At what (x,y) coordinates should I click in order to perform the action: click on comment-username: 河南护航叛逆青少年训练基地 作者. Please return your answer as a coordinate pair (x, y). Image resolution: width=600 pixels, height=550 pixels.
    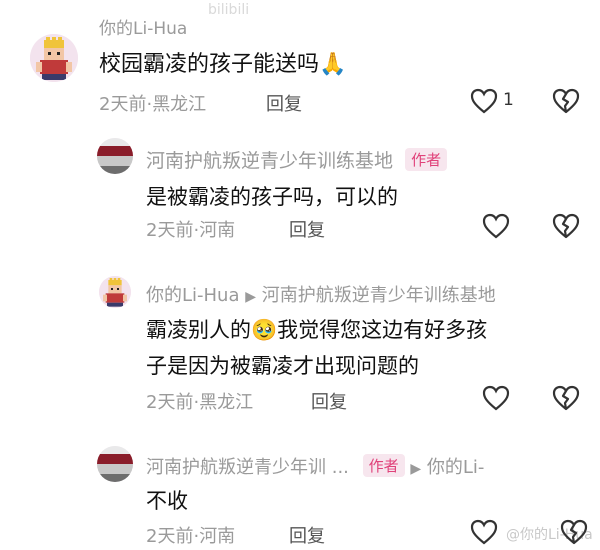
    Looking at the image, I should click on (297, 159).